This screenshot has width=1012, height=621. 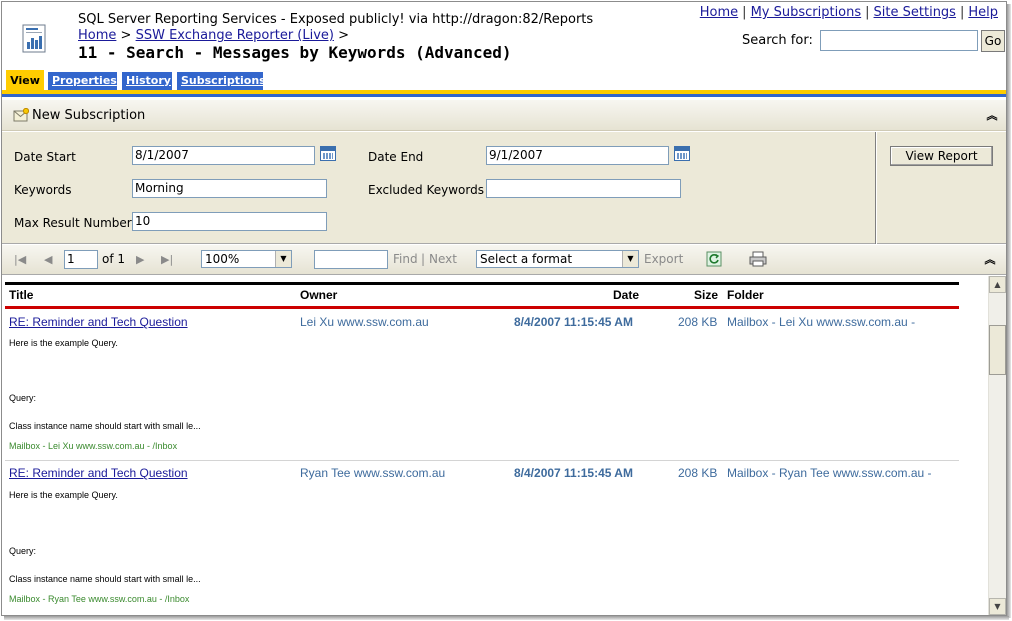 I want to click on breadcrumb-home-link: Home, so click(x=97, y=35).